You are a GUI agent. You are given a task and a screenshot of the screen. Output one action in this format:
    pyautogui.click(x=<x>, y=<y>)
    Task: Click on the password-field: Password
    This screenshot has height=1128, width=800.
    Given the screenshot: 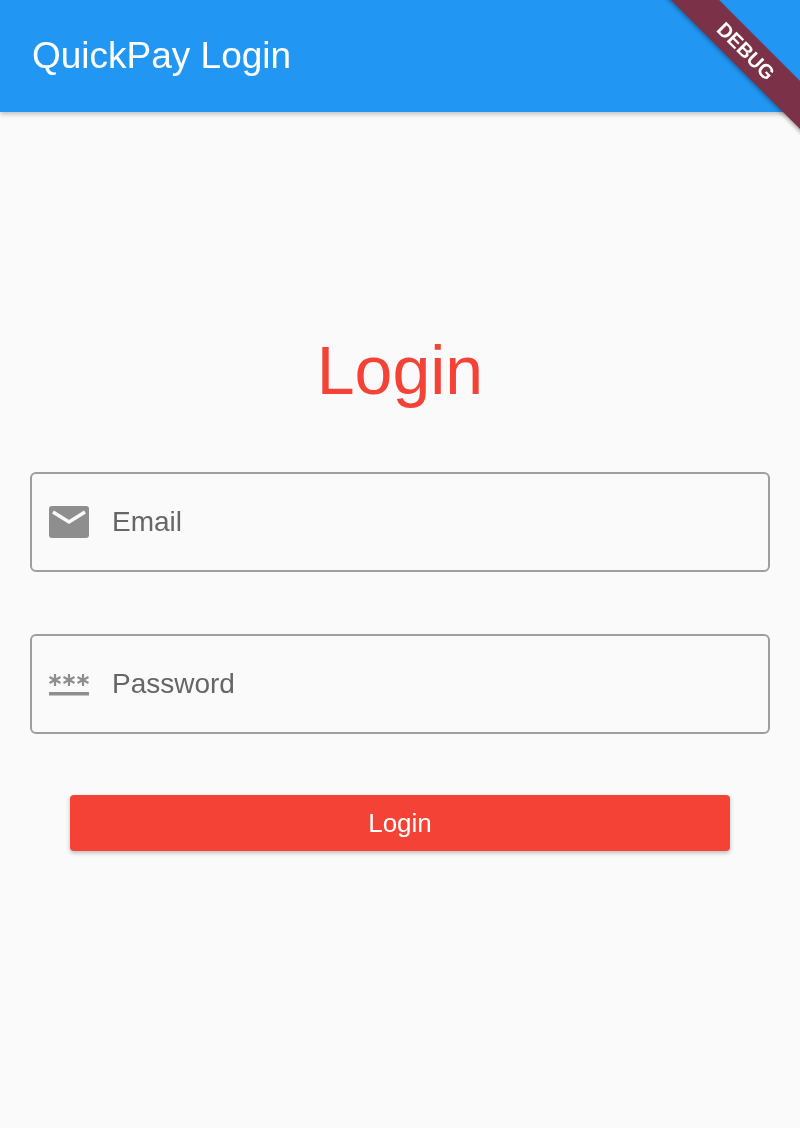 What is the action you would take?
    pyautogui.click(x=400, y=684)
    